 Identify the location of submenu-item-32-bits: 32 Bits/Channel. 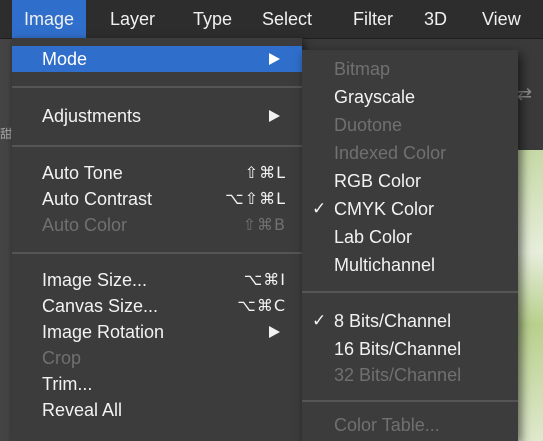
(410, 375).